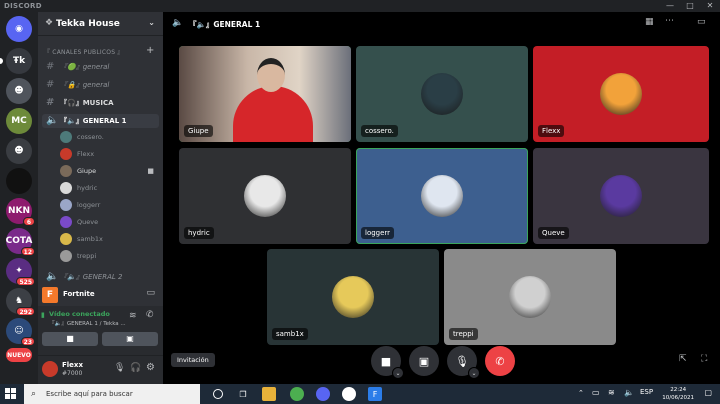 Image resolution: width=720 pixels, height=404 pixels. I want to click on participant-tile: hydric, so click(265, 196).